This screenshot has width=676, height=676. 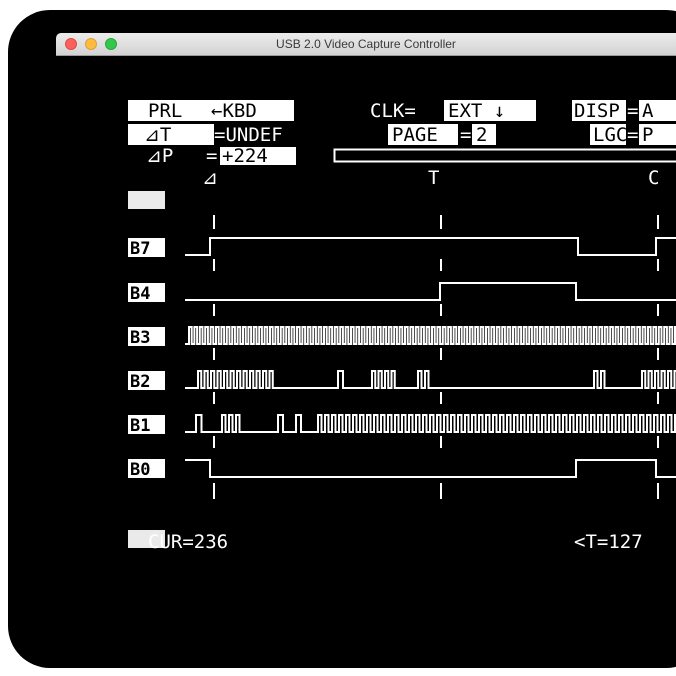 I want to click on window-title: USB 2.0 Video Capture Controller, so click(x=366, y=44).